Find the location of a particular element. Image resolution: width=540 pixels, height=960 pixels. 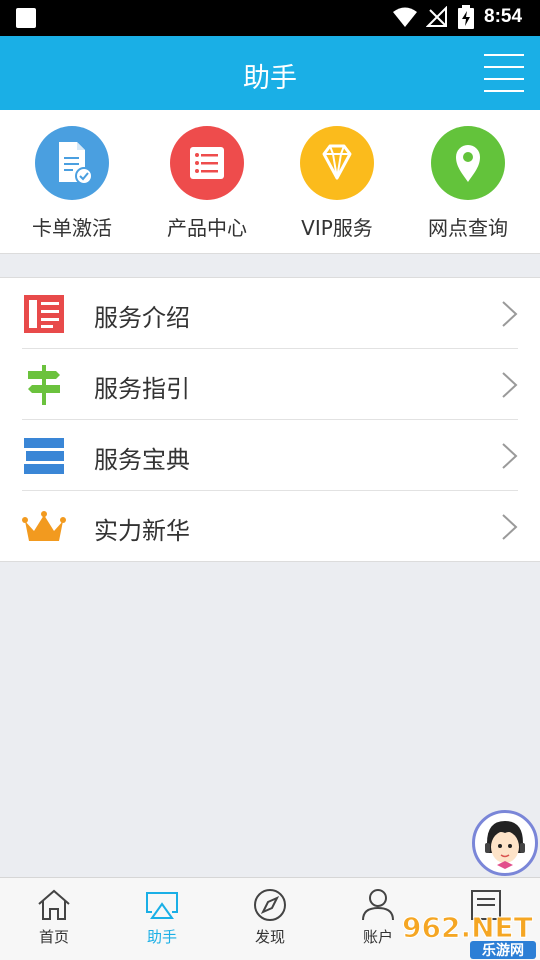

quick-action-label: 卡单激活 is located at coordinates (72, 228).